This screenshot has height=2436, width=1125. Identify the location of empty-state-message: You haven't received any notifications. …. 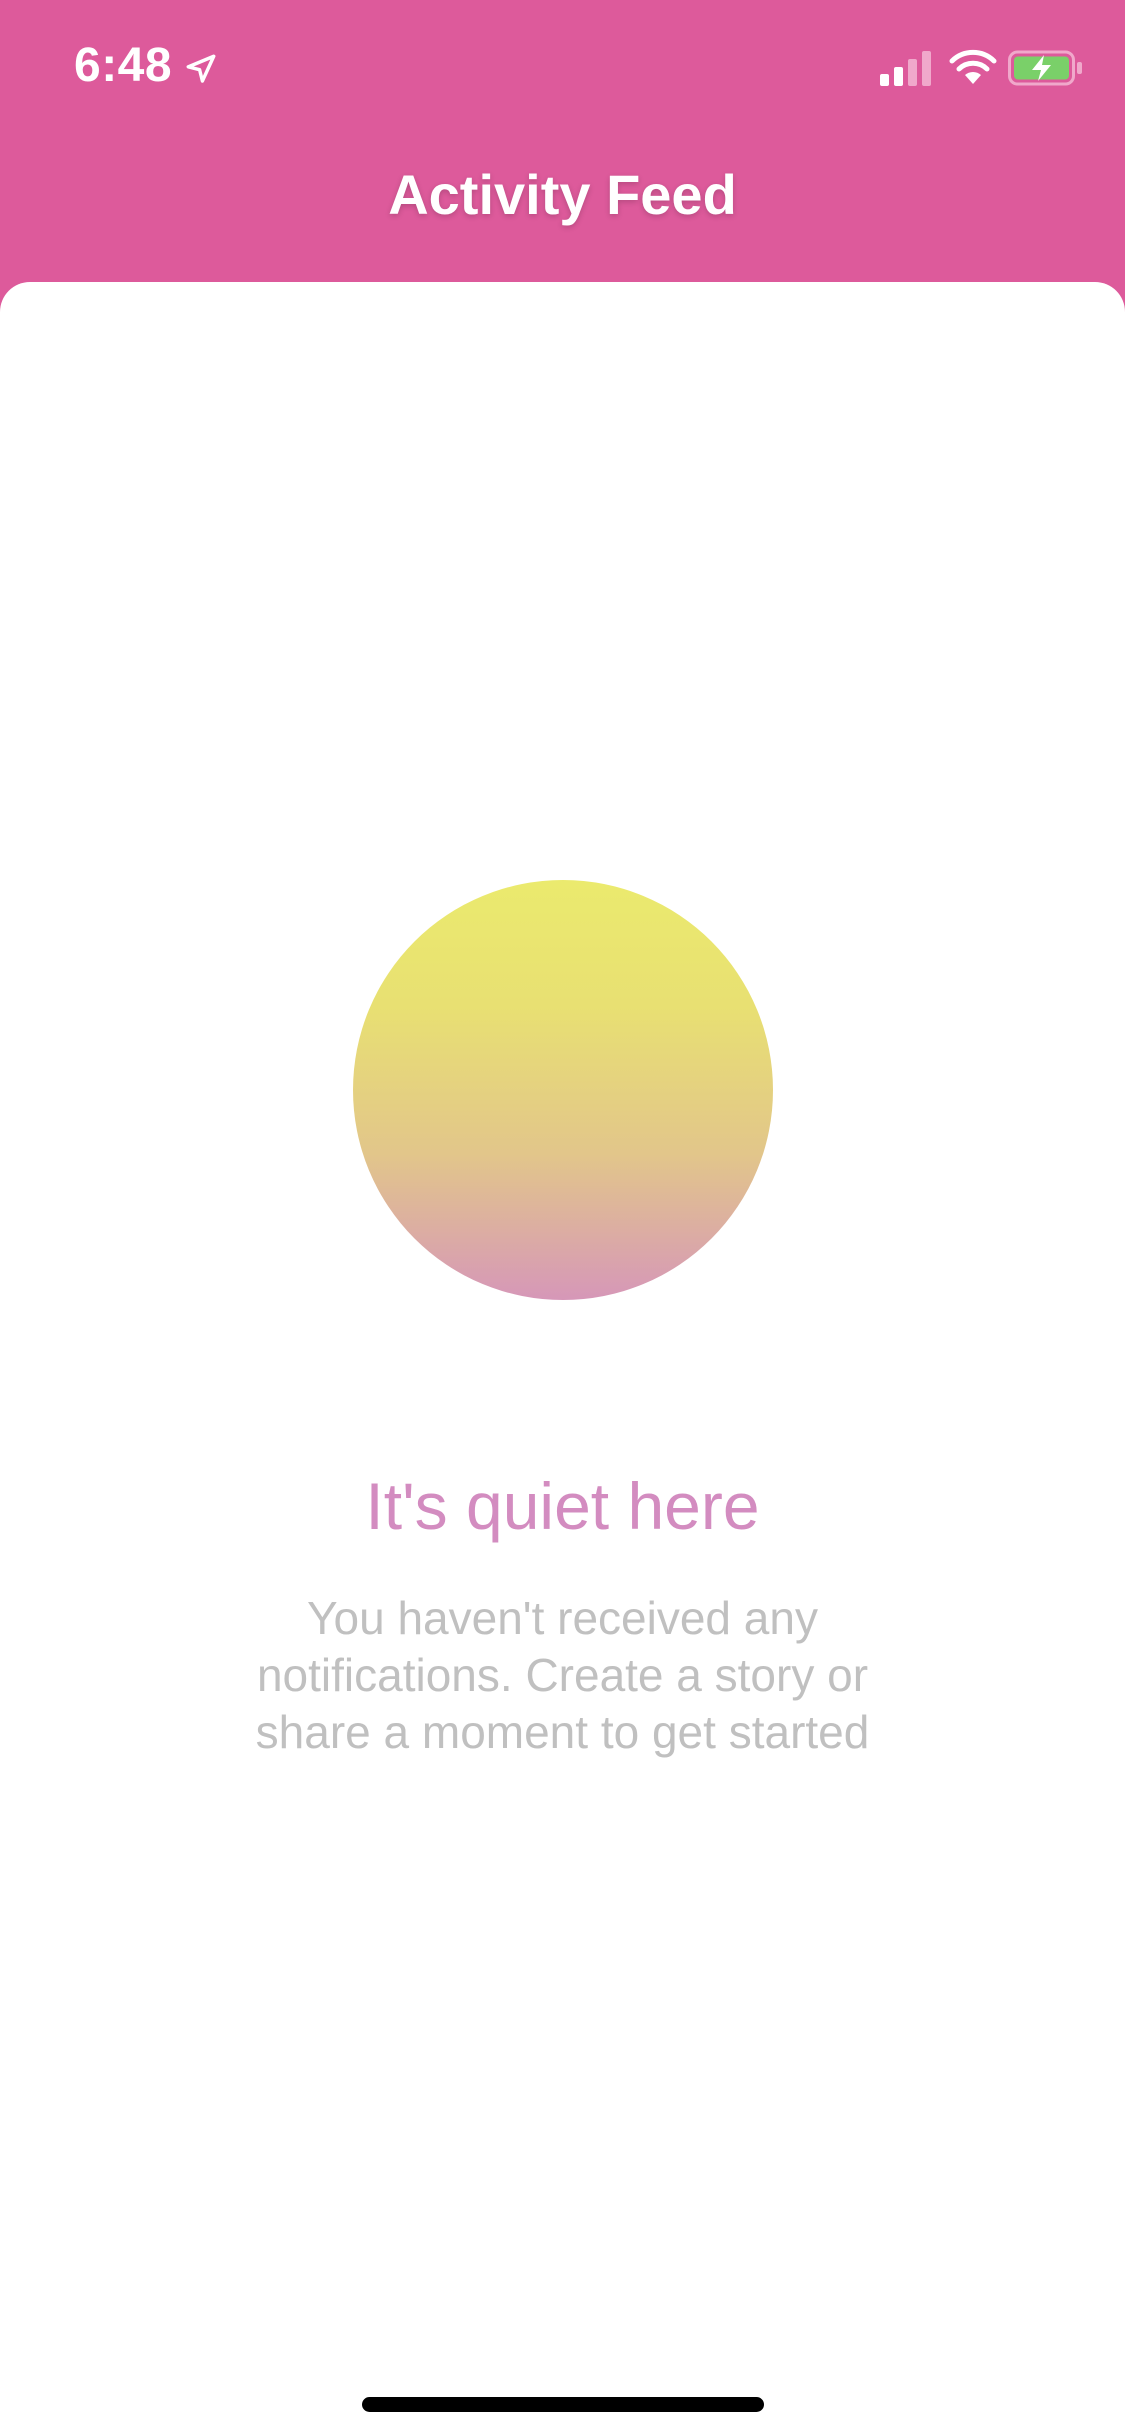
(562, 1675).